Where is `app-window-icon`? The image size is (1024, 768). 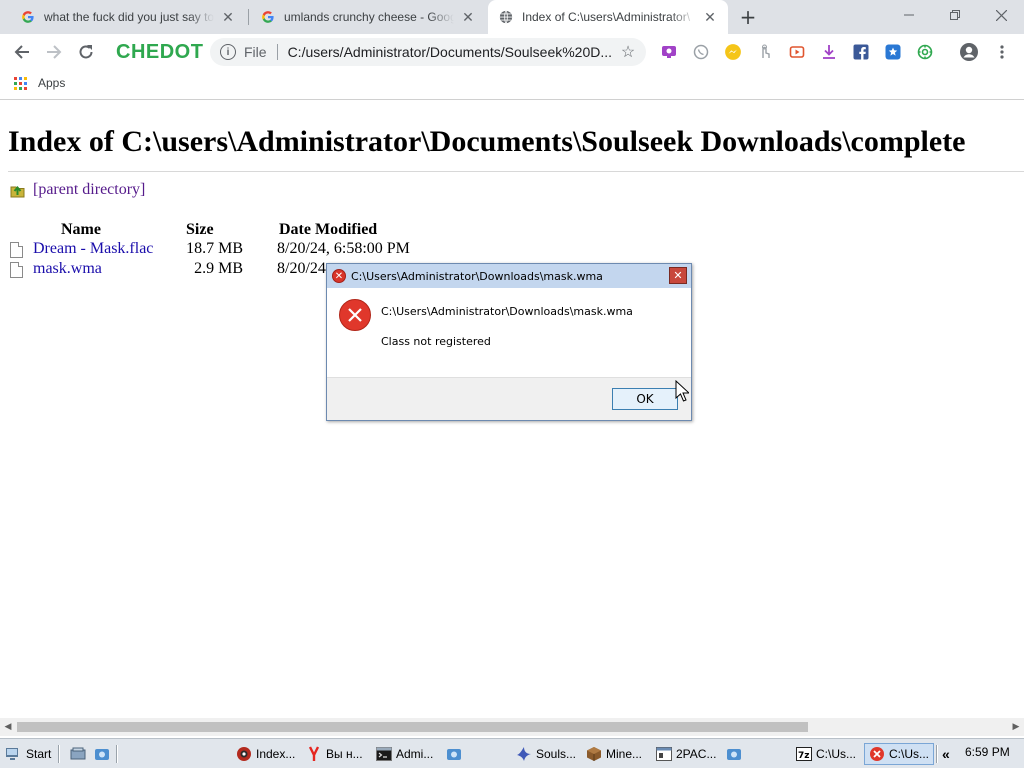
app-window-icon is located at coordinates (454, 754).